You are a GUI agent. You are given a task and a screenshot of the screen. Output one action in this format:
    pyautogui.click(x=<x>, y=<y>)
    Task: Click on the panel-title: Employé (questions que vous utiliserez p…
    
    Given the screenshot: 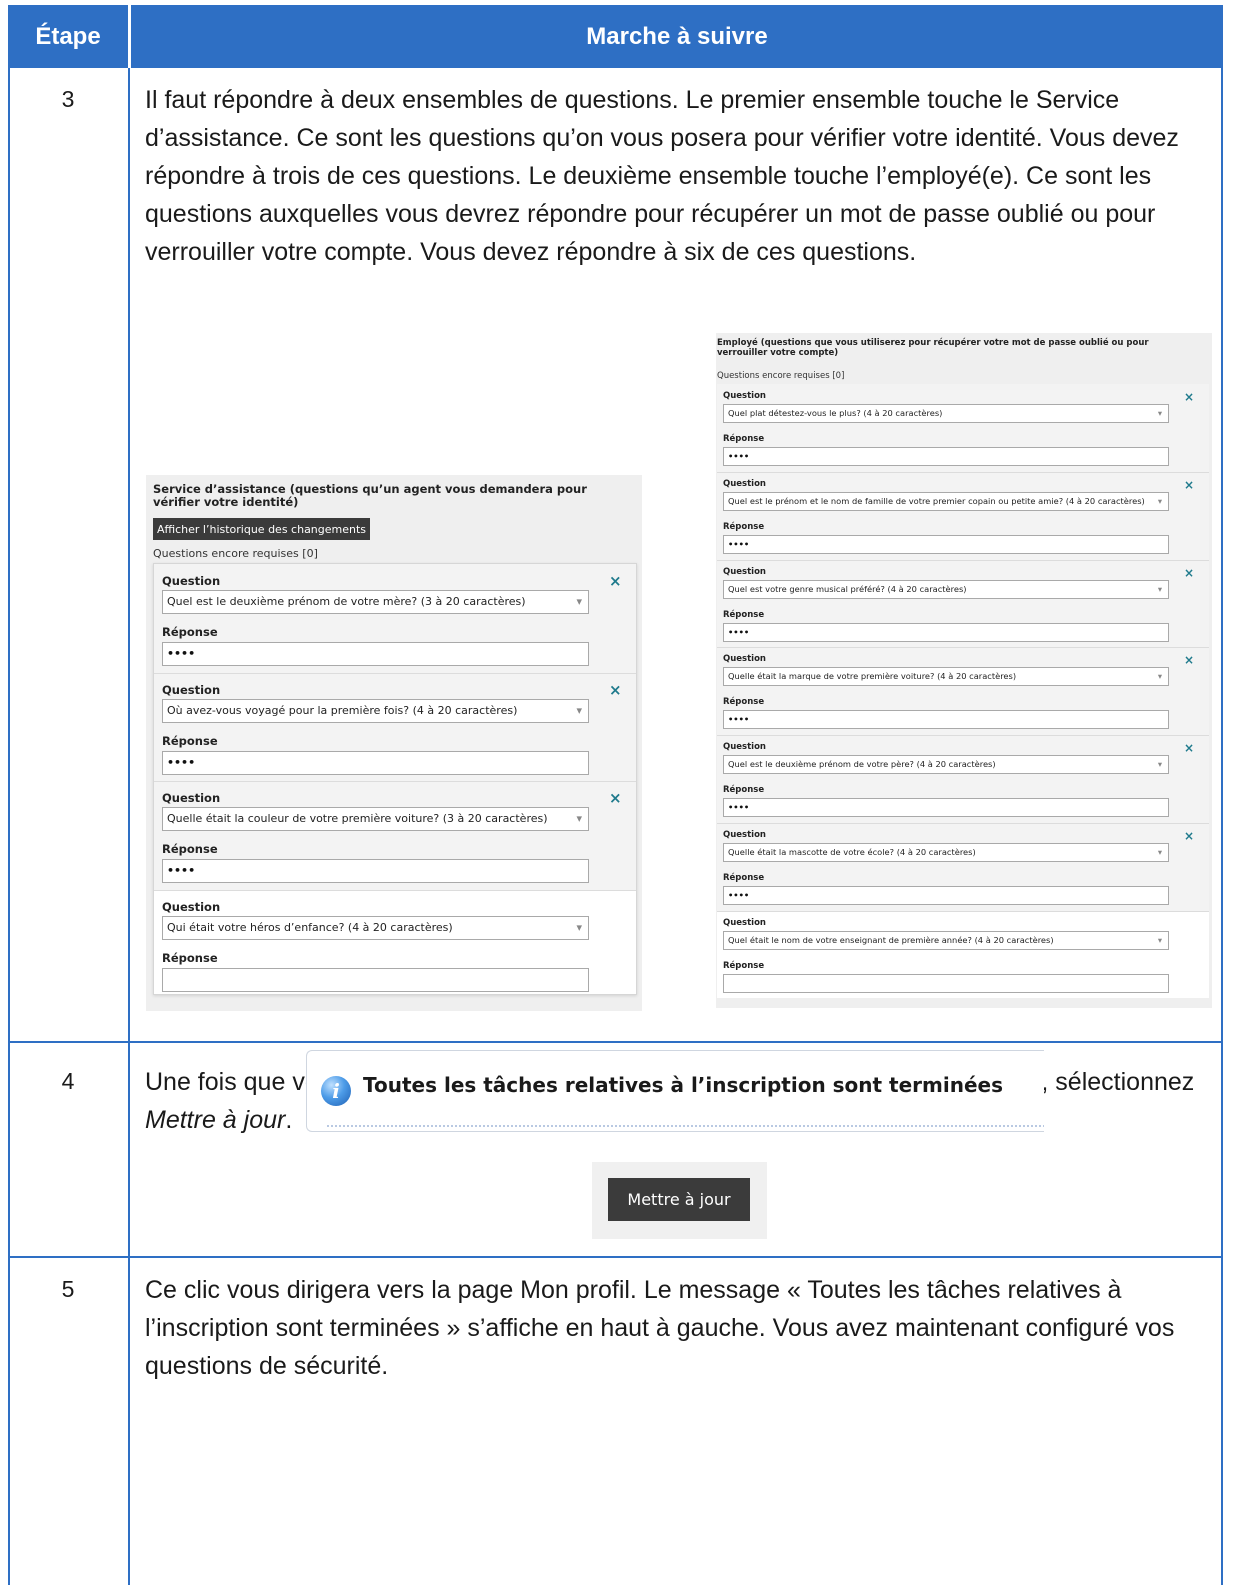 What is the action you would take?
    pyautogui.click(x=933, y=348)
    